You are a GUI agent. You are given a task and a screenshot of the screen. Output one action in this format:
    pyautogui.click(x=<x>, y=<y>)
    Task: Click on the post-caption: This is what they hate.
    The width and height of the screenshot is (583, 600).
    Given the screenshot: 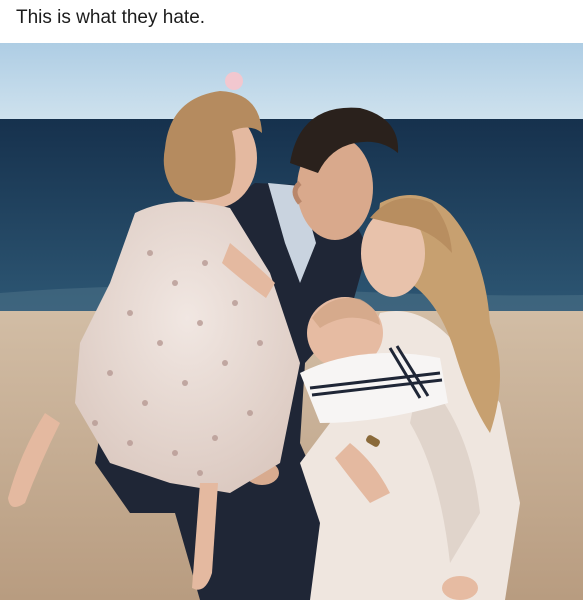 What is the action you would take?
    pyautogui.click(x=111, y=17)
    